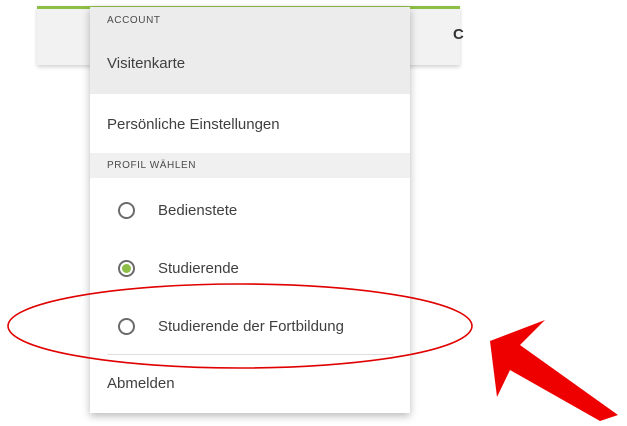 The height and width of the screenshot is (426, 627). I want to click on profile-option-bedienstete: Bedienstete, so click(250, 210).